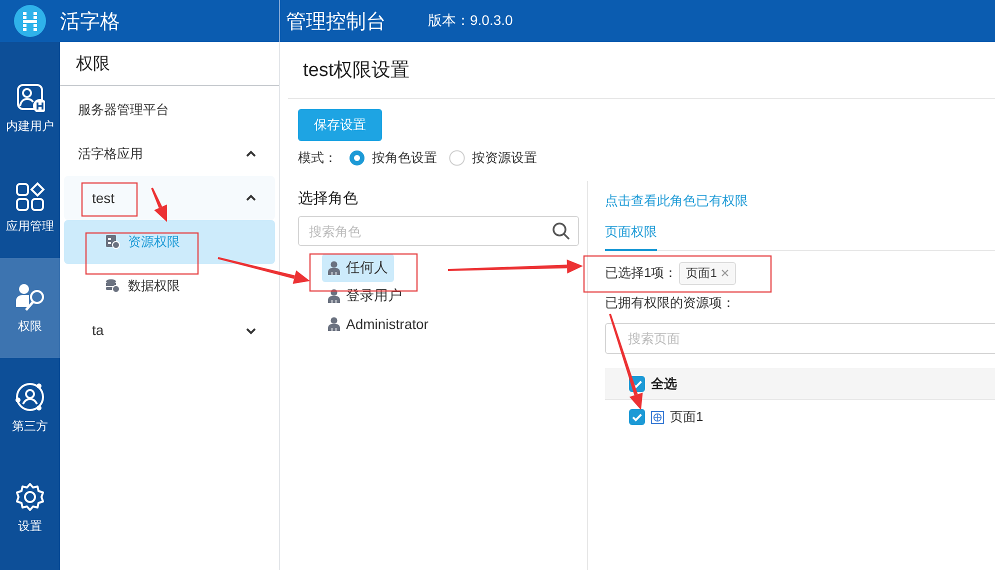 The width and height of the screenshot is (995, 570). I want to click on database-lock-icon, so click(113, 286).